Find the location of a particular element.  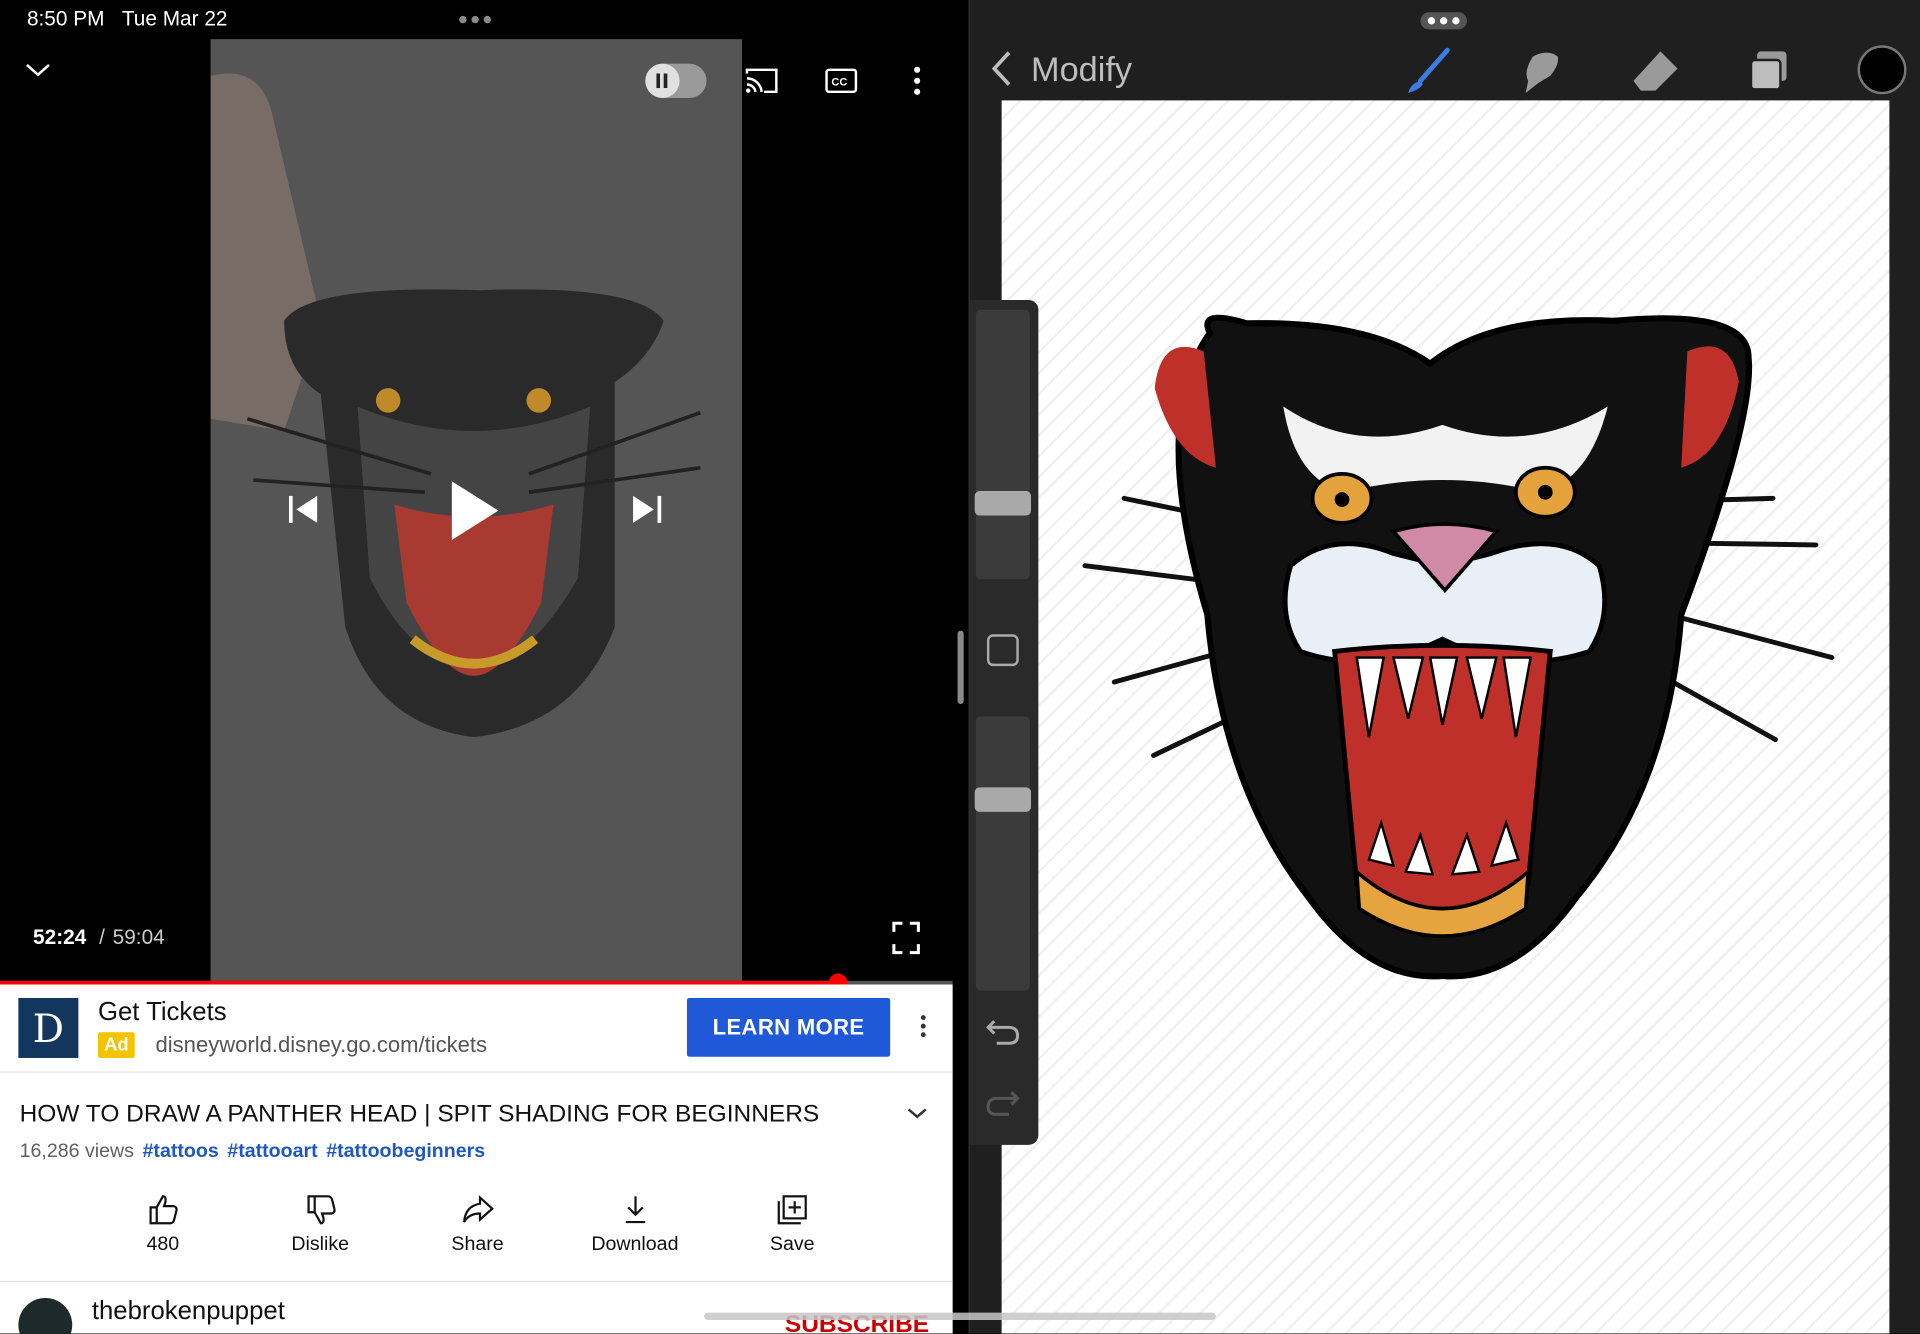

divider is located at coordinates (476, 1281).